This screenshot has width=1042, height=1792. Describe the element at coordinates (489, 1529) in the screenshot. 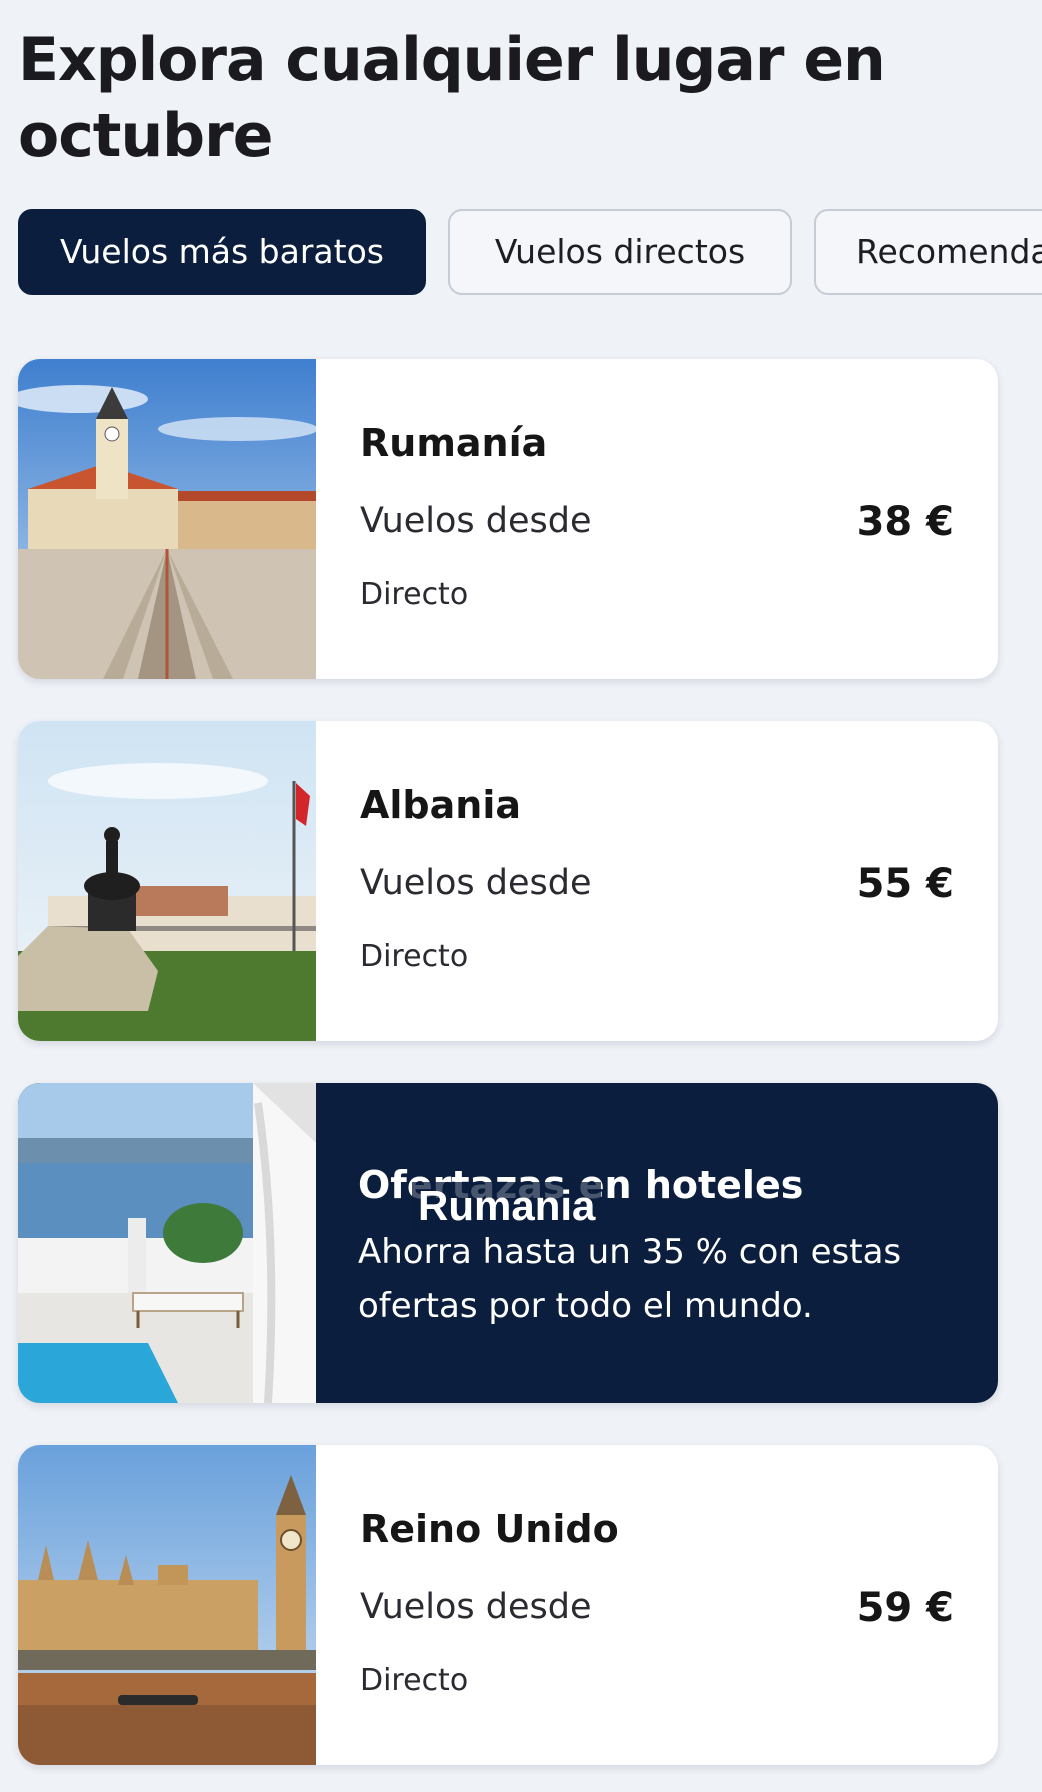

I see `destination-name: Reino Unido` at that location.